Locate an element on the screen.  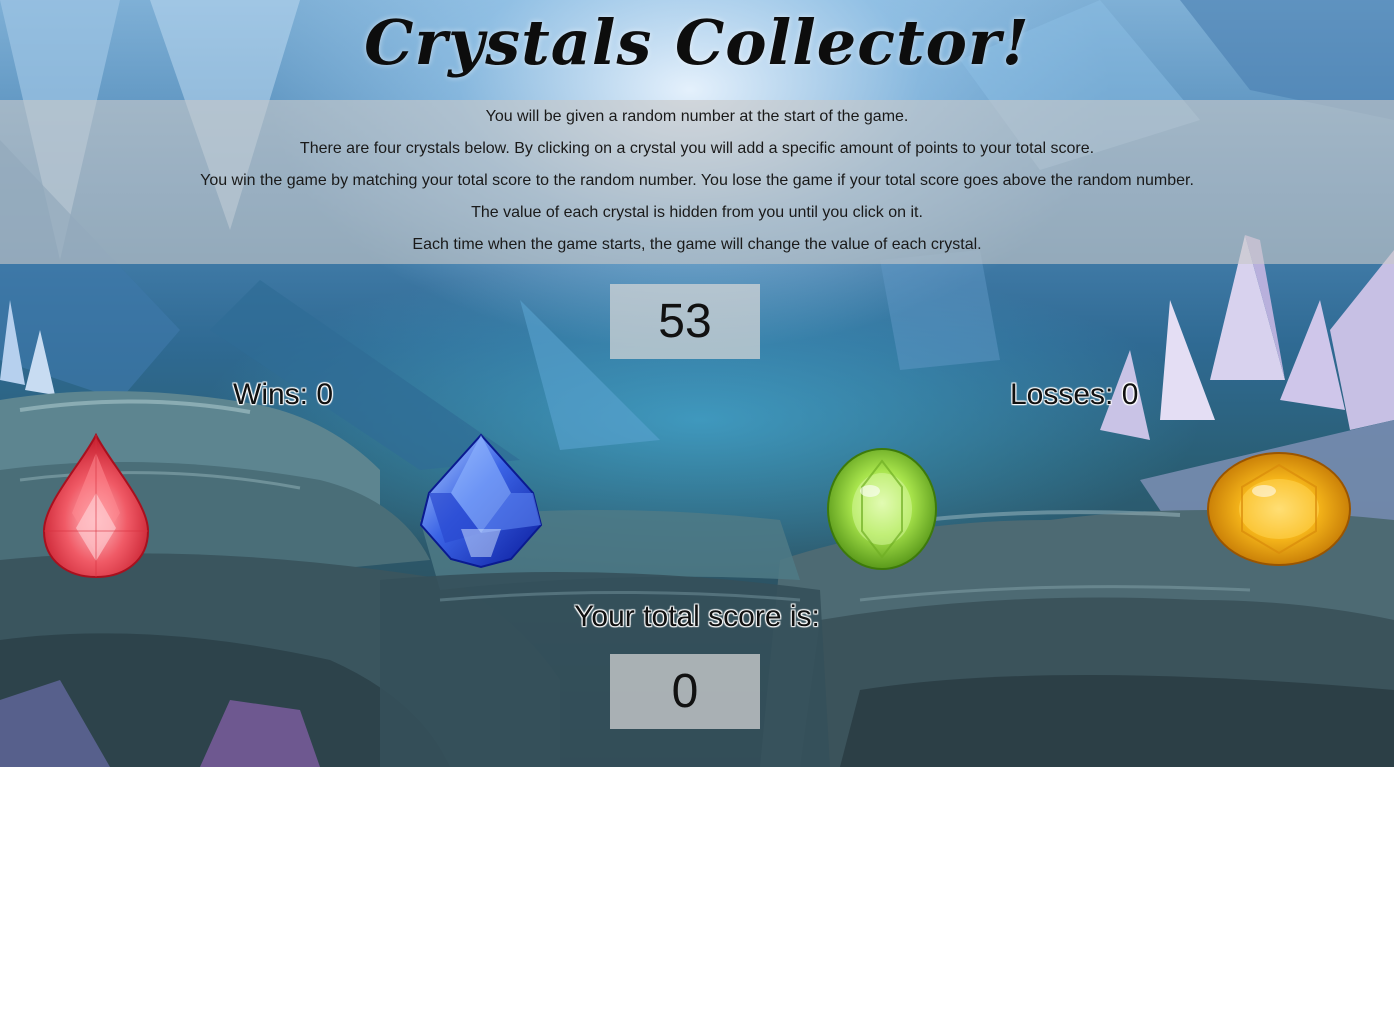
yellow-oval-crystal-icon is located at coordinates (1279, 509).